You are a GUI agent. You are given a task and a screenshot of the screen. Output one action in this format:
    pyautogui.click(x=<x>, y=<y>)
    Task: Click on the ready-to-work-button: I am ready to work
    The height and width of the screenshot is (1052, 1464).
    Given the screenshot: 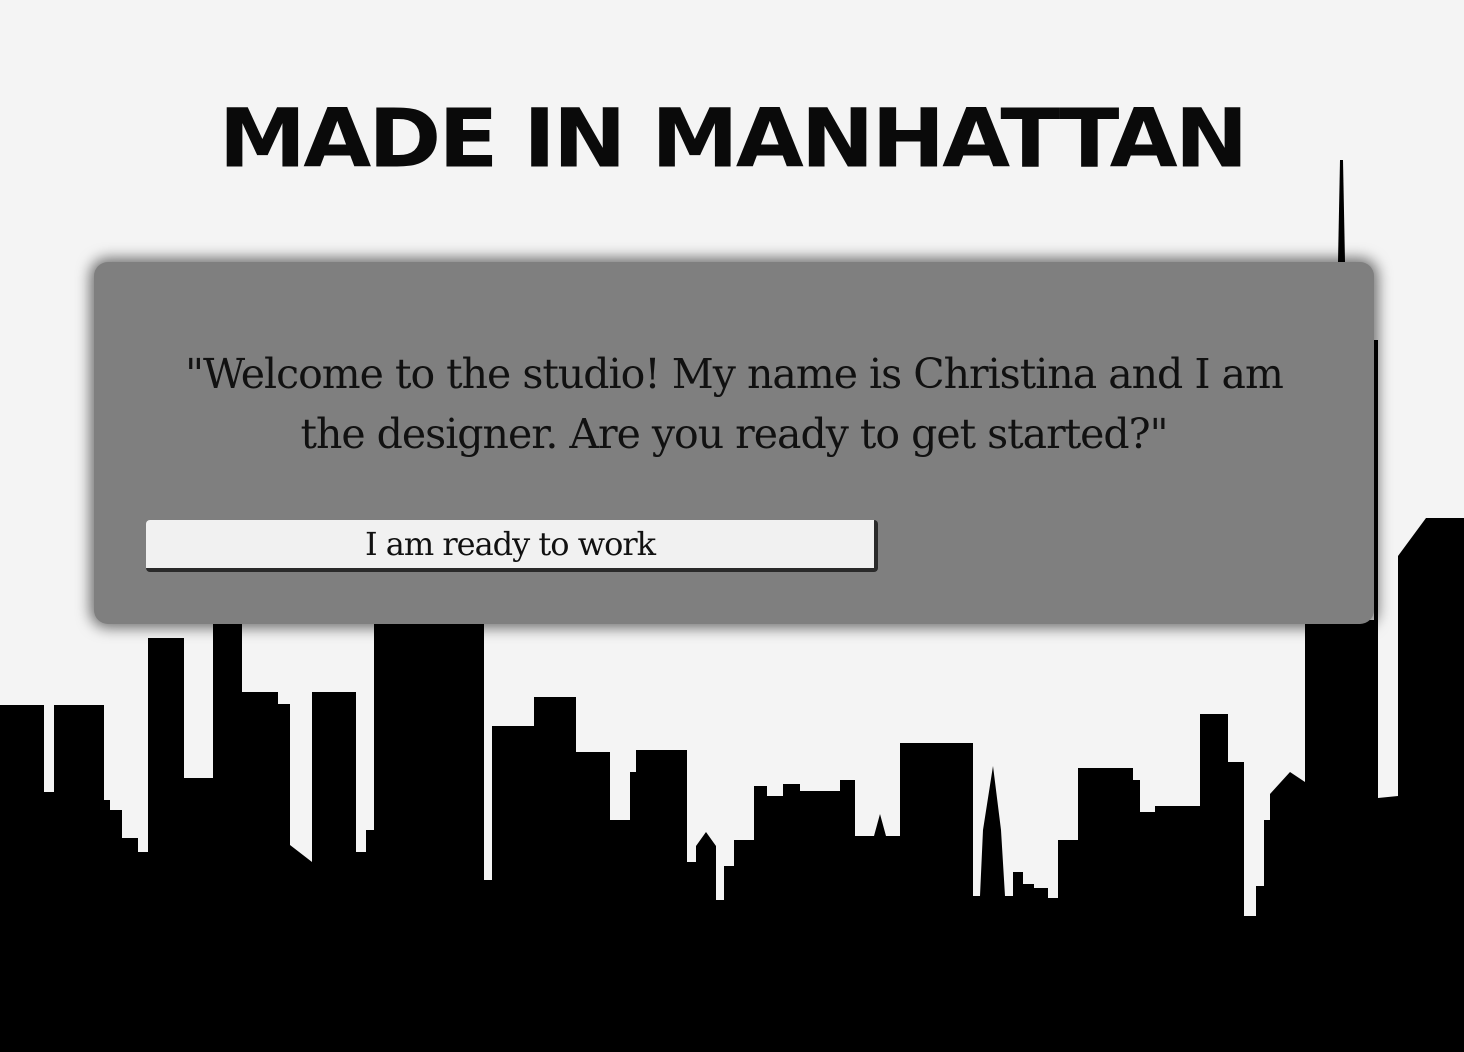 What is the action you would take?
    pyautogui.click(x=512, y=546)
    